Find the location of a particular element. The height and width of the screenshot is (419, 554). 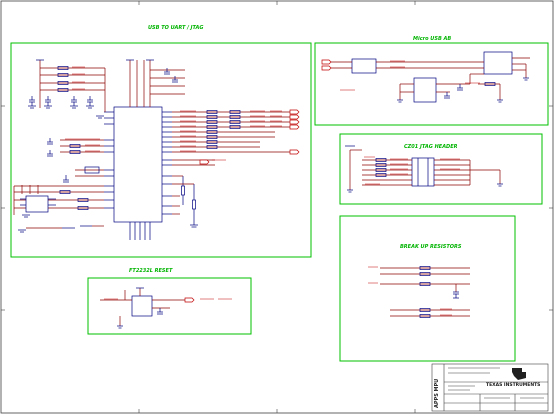

ft2232-ic is located at coordinates (138, 164).